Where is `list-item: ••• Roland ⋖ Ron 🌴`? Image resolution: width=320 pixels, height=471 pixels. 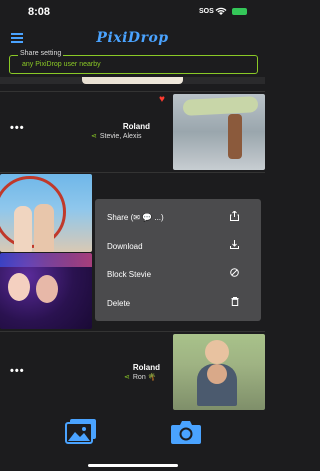
list-item: ••• Roland ⋖ Ron 🌴 is located at coordinates (132, 371).